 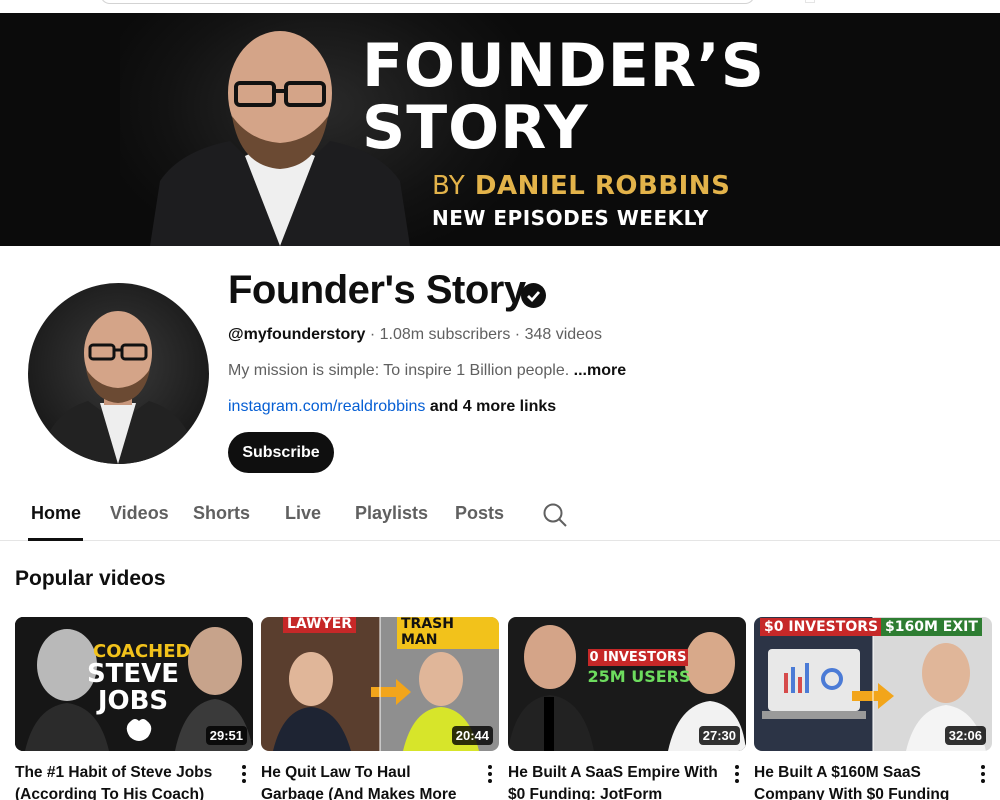 I want to click on tab-videos: Videos, so click(x=139, y=513).